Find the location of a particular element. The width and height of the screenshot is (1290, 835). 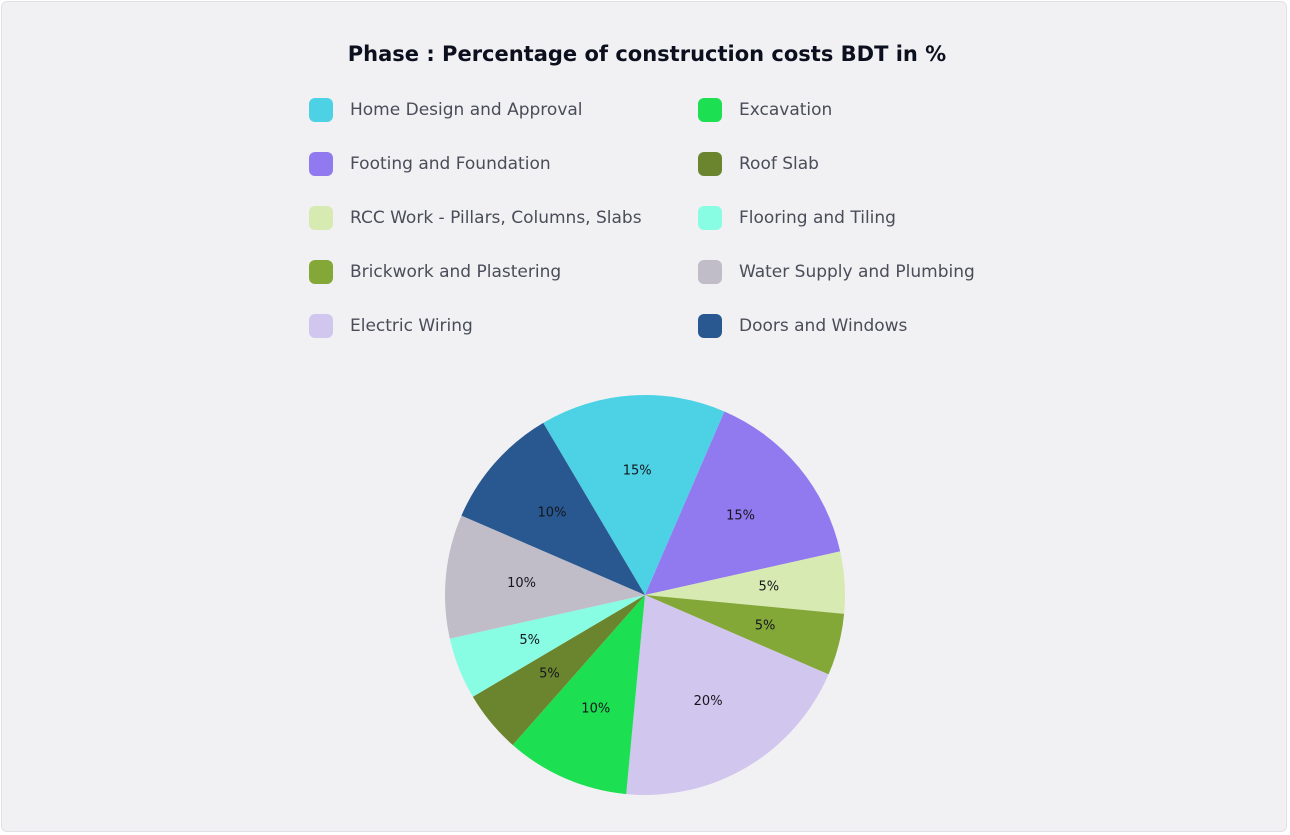

pie-slices is located at coordinates (645, 594).